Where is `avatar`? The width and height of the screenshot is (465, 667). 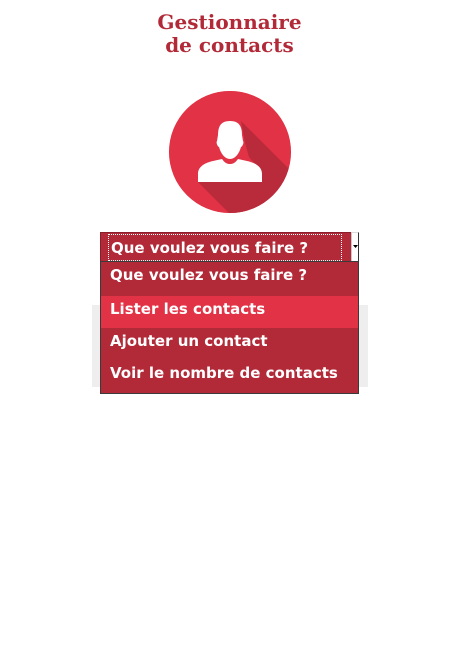
avatar is located at coordinates (230, 152).